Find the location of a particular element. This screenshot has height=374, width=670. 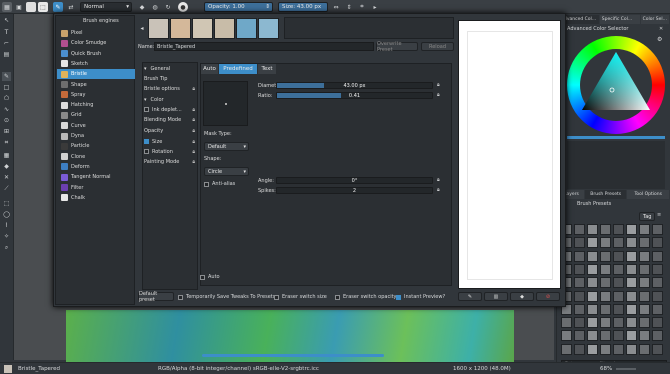

engine-item: Particle is located at coordinates (96, 146).